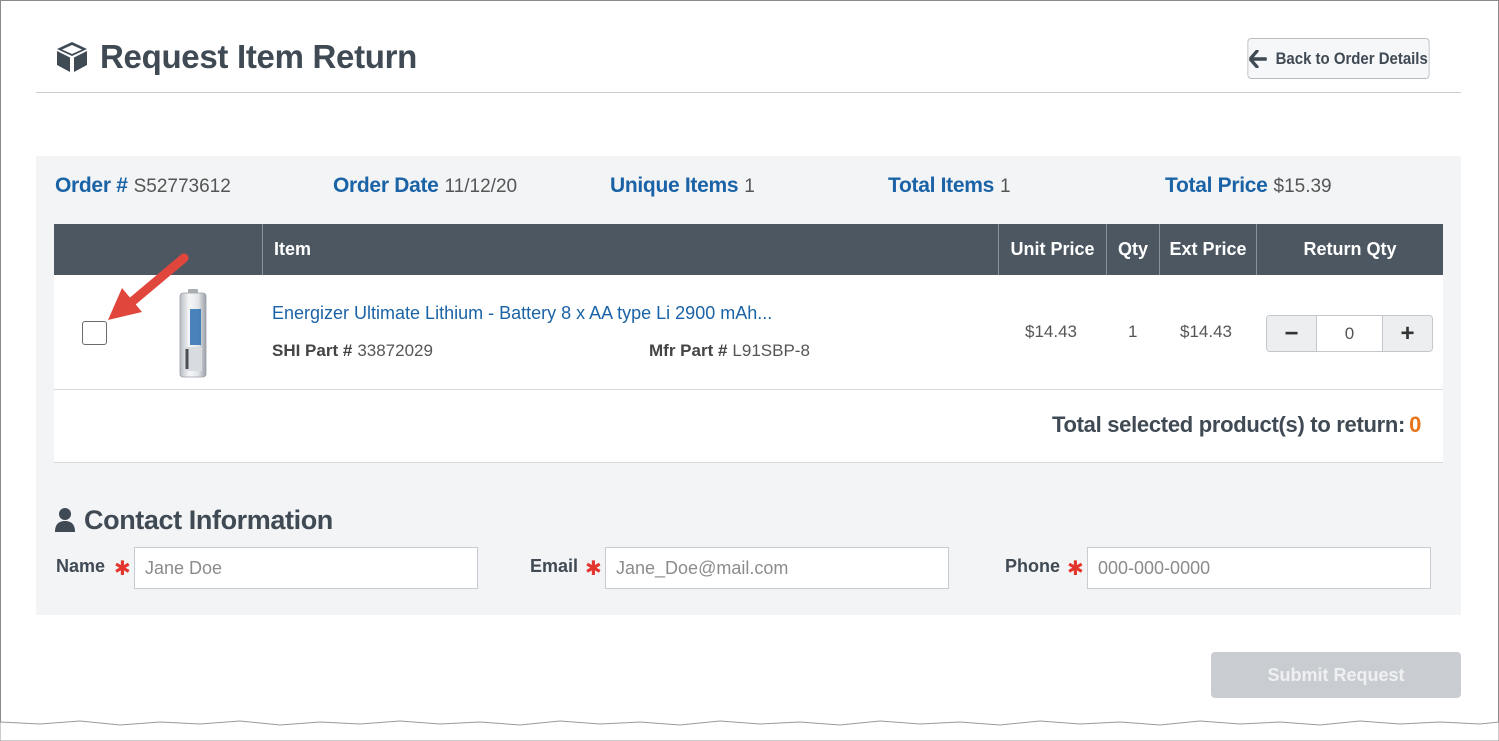 Image resolution: width=1499 pixels, height=741 pixels. I want to click on shi-part-number: SHI Part #33872029, so click(352, 351).